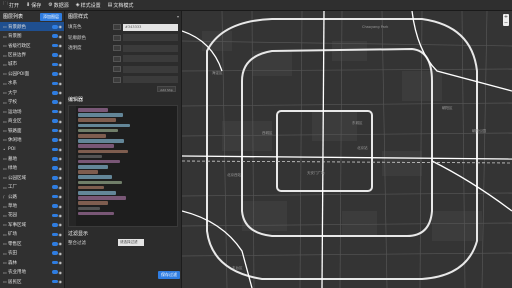  Describe the element at coordinates (32, 54) in the screenshot. I see `layer-row: ▭ 区县边界 ◉` at that location.